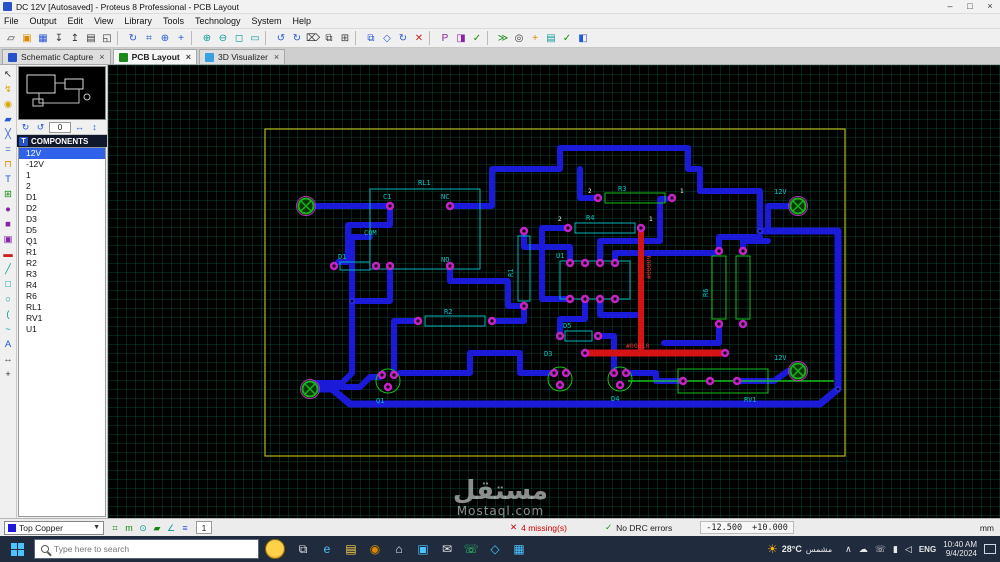  I want to click on component-item: R6, so click(62, 296).